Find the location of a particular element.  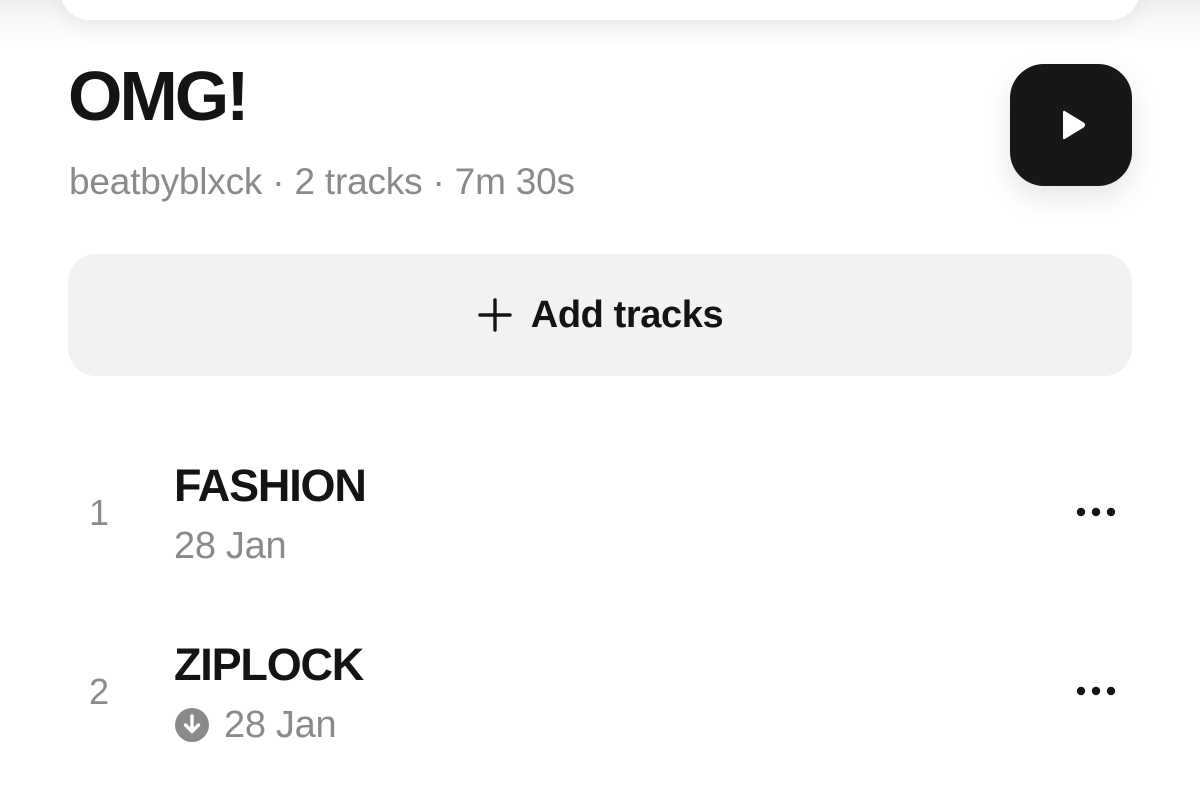

play-button is located at coordinates (1071, 125).